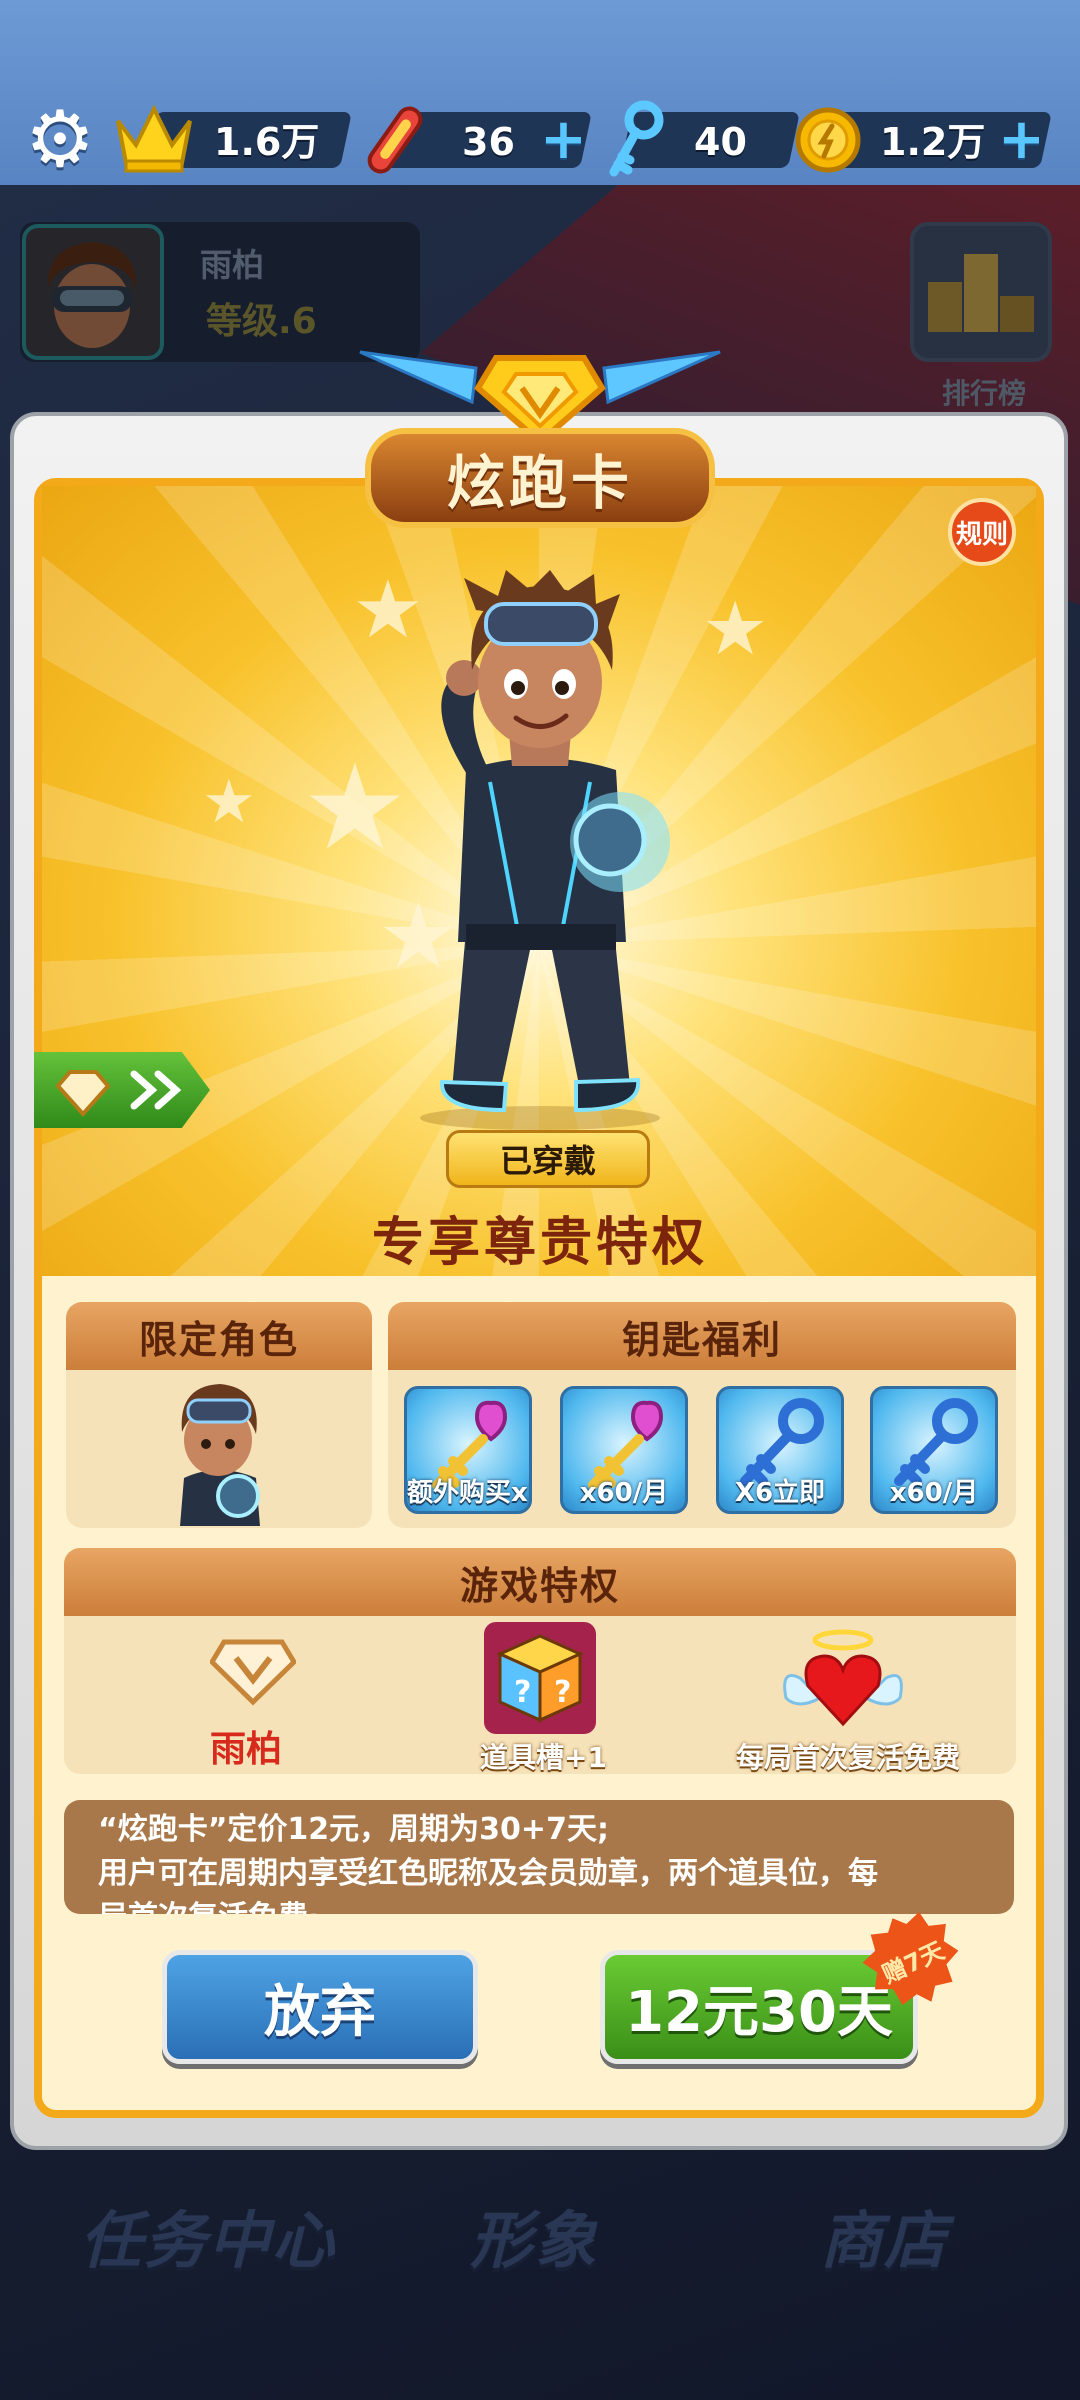 The image size is (1080, 2400). What do you see at coordinates (828, 140) in the screenshot?
I see `coin-icon` at bounding box center [828, 140].